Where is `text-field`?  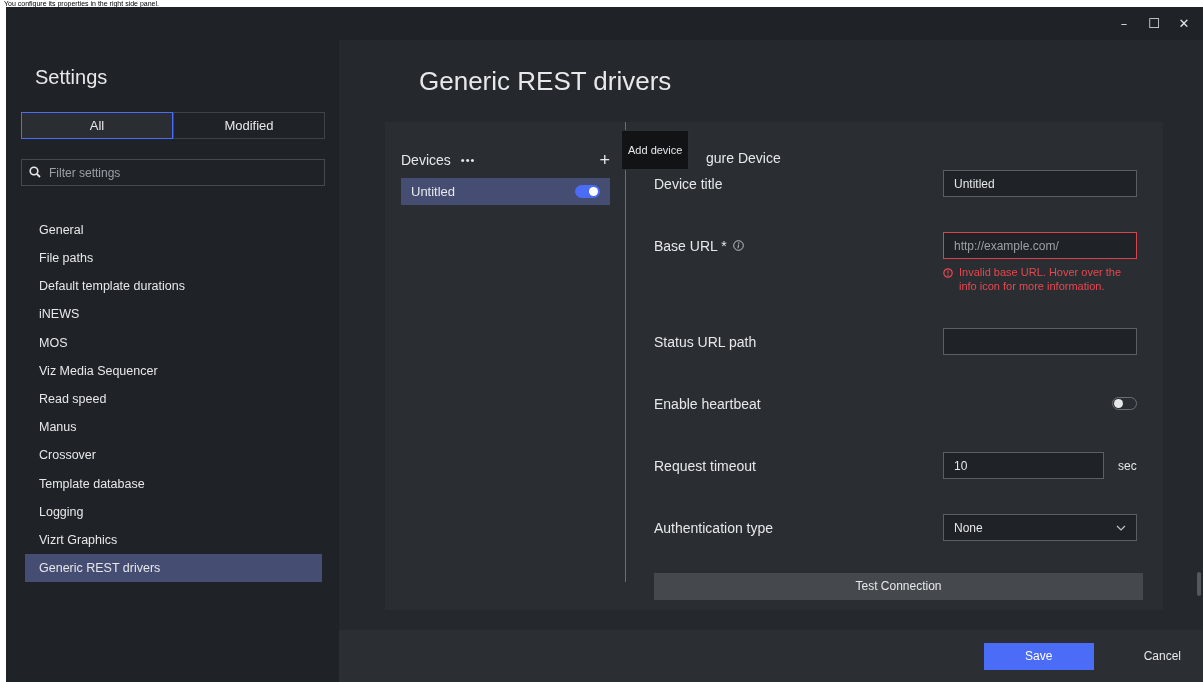 text-field is located at coordinates (1040, 341).